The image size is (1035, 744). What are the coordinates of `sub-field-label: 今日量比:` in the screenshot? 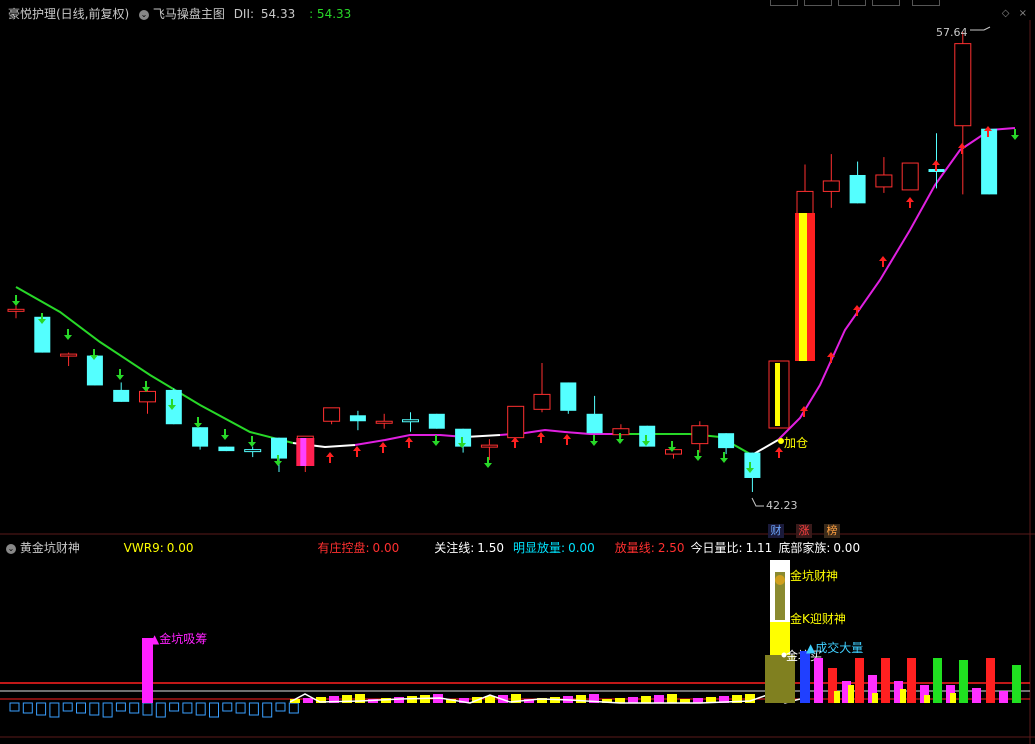 It's located at (716, 548).